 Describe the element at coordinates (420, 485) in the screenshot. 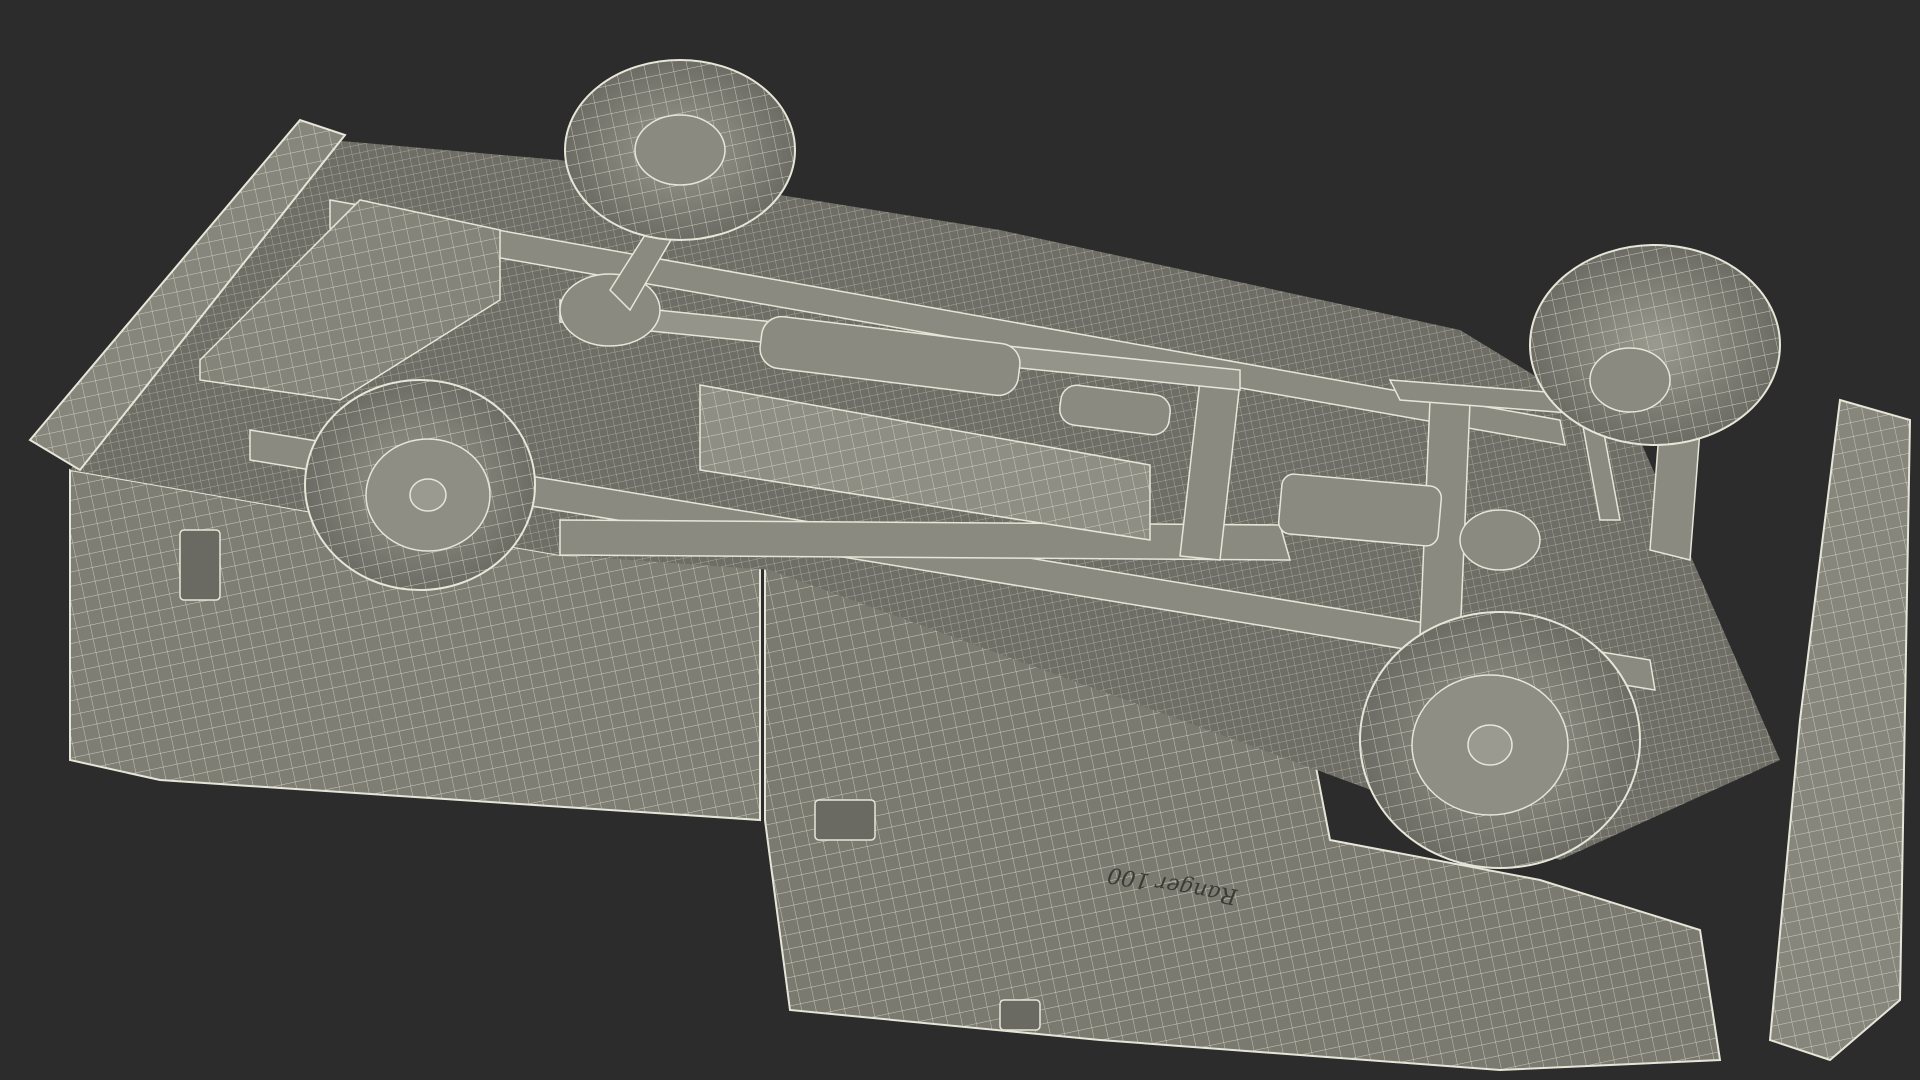

I see `wheel-rear-bottom` at that location.